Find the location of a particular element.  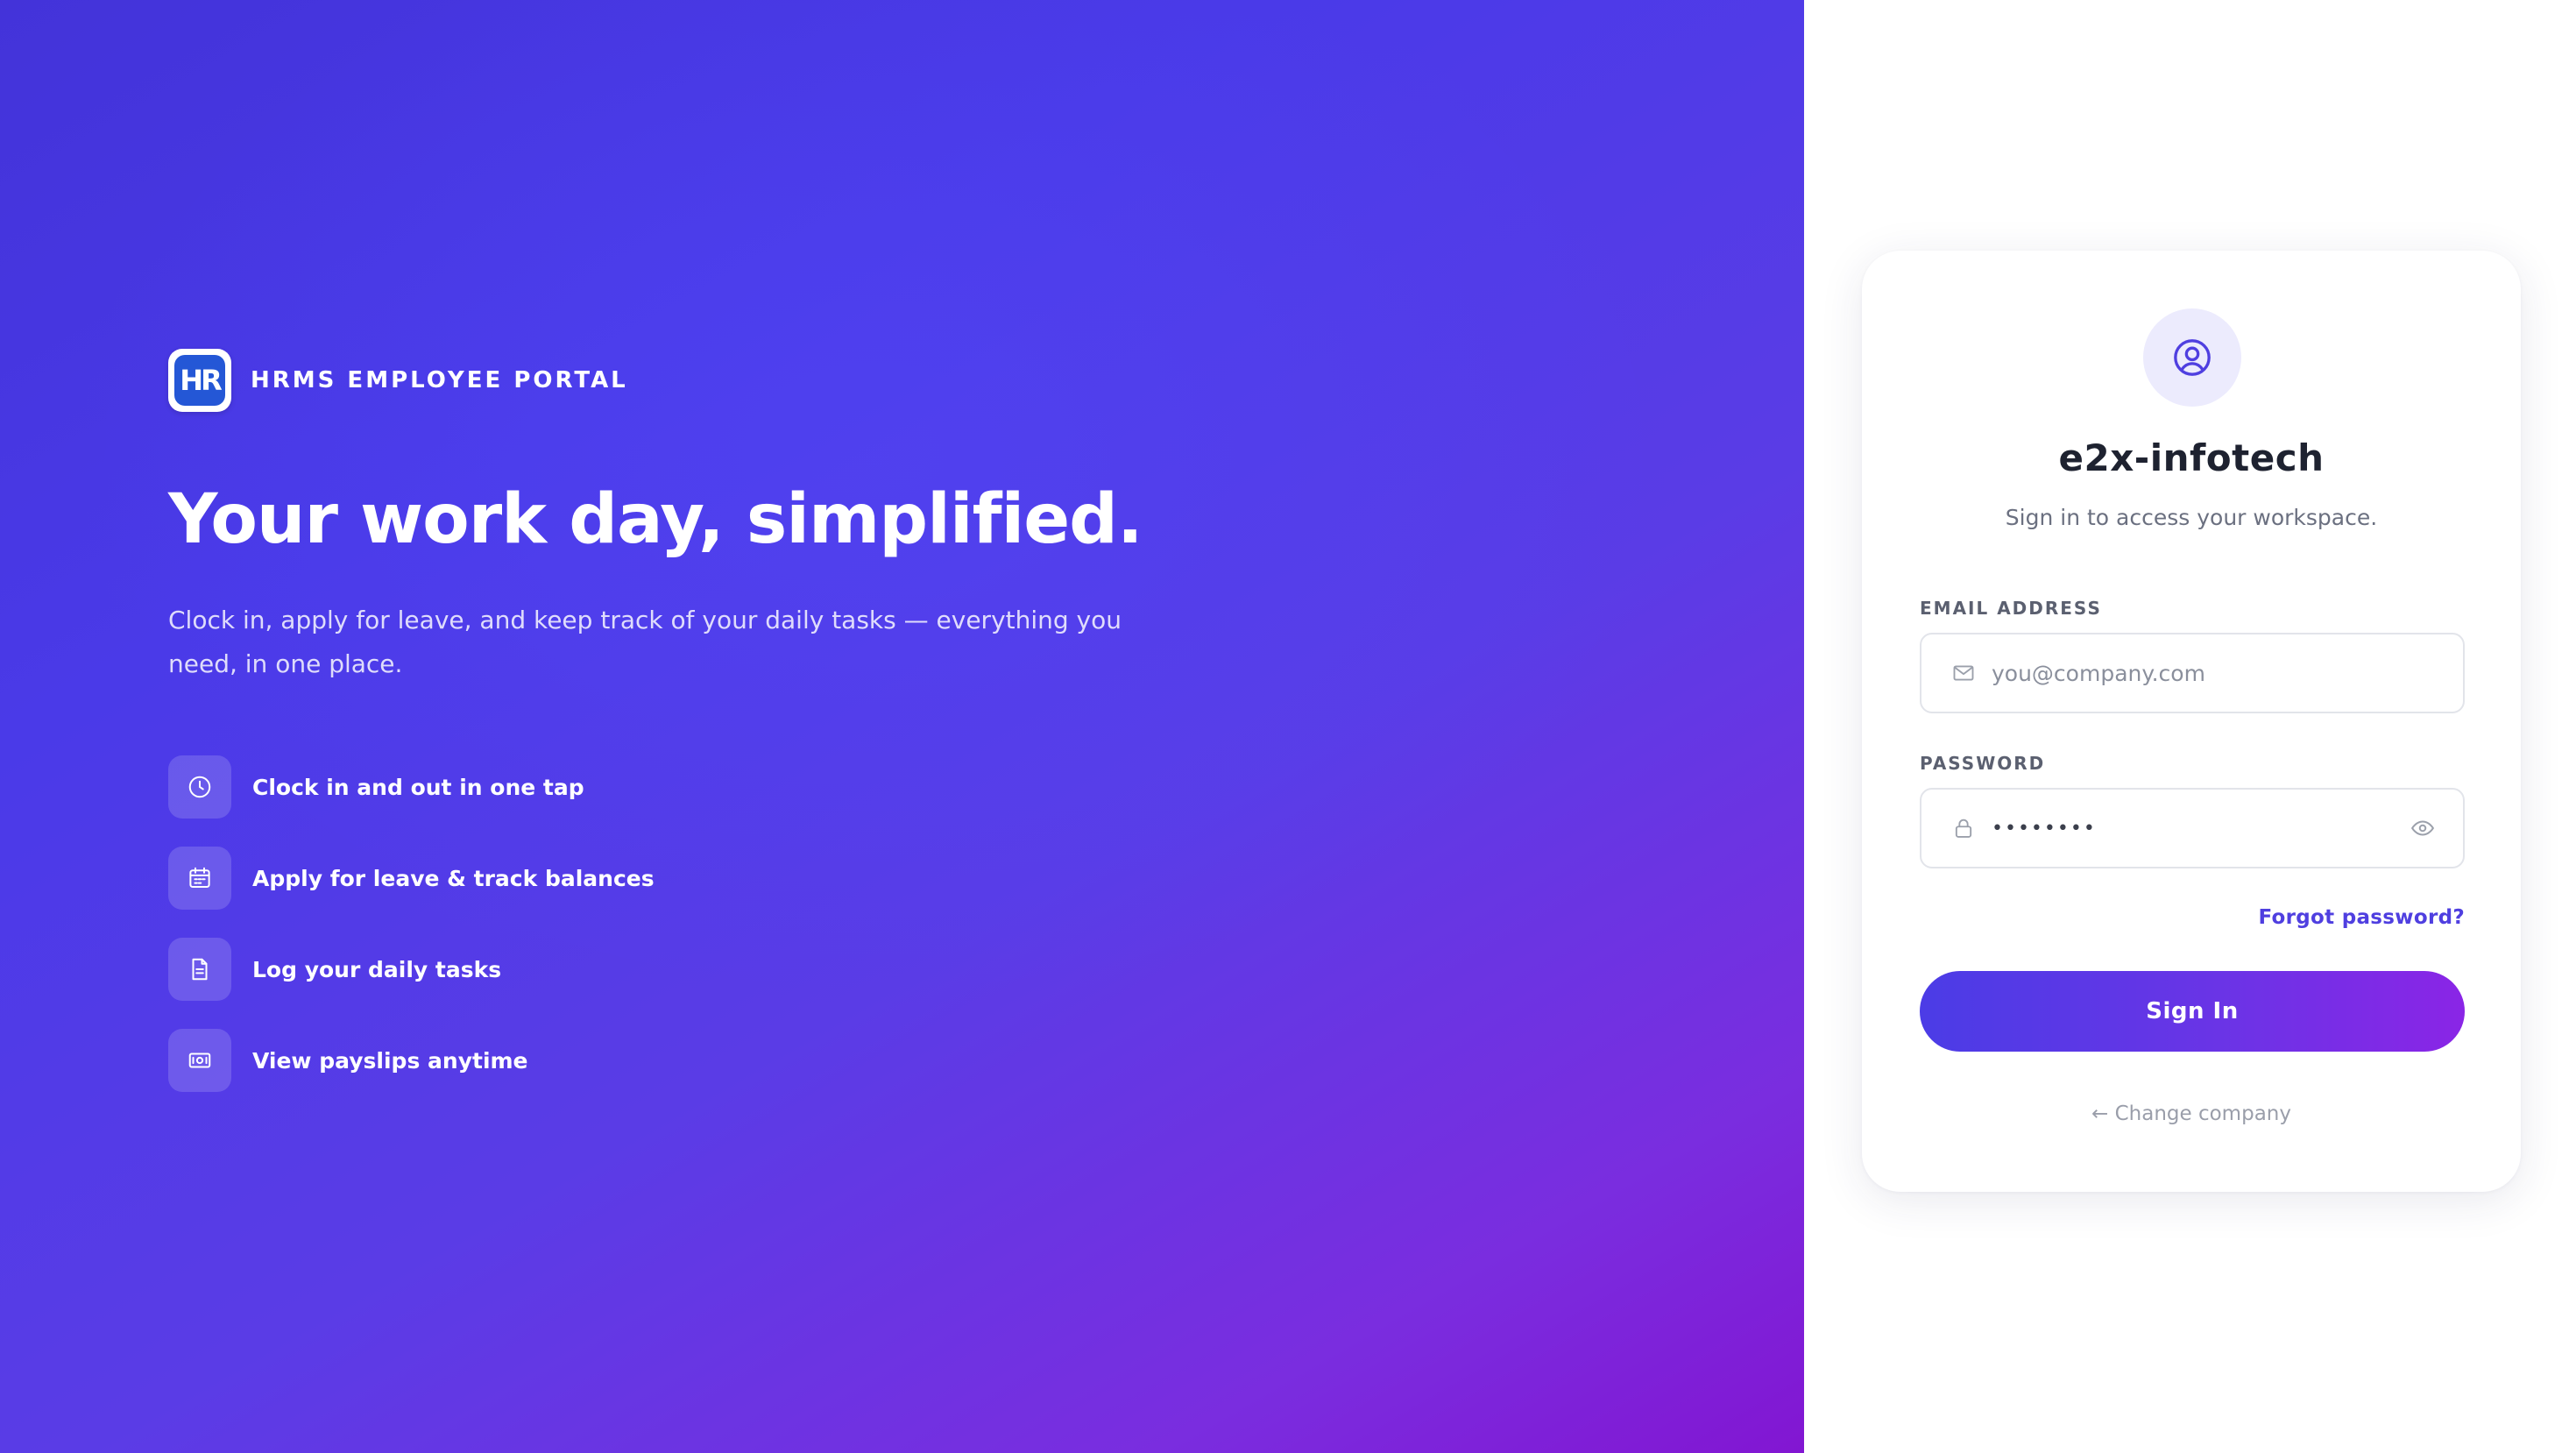

user-circle-icon is located at coordinates (2192, 357).